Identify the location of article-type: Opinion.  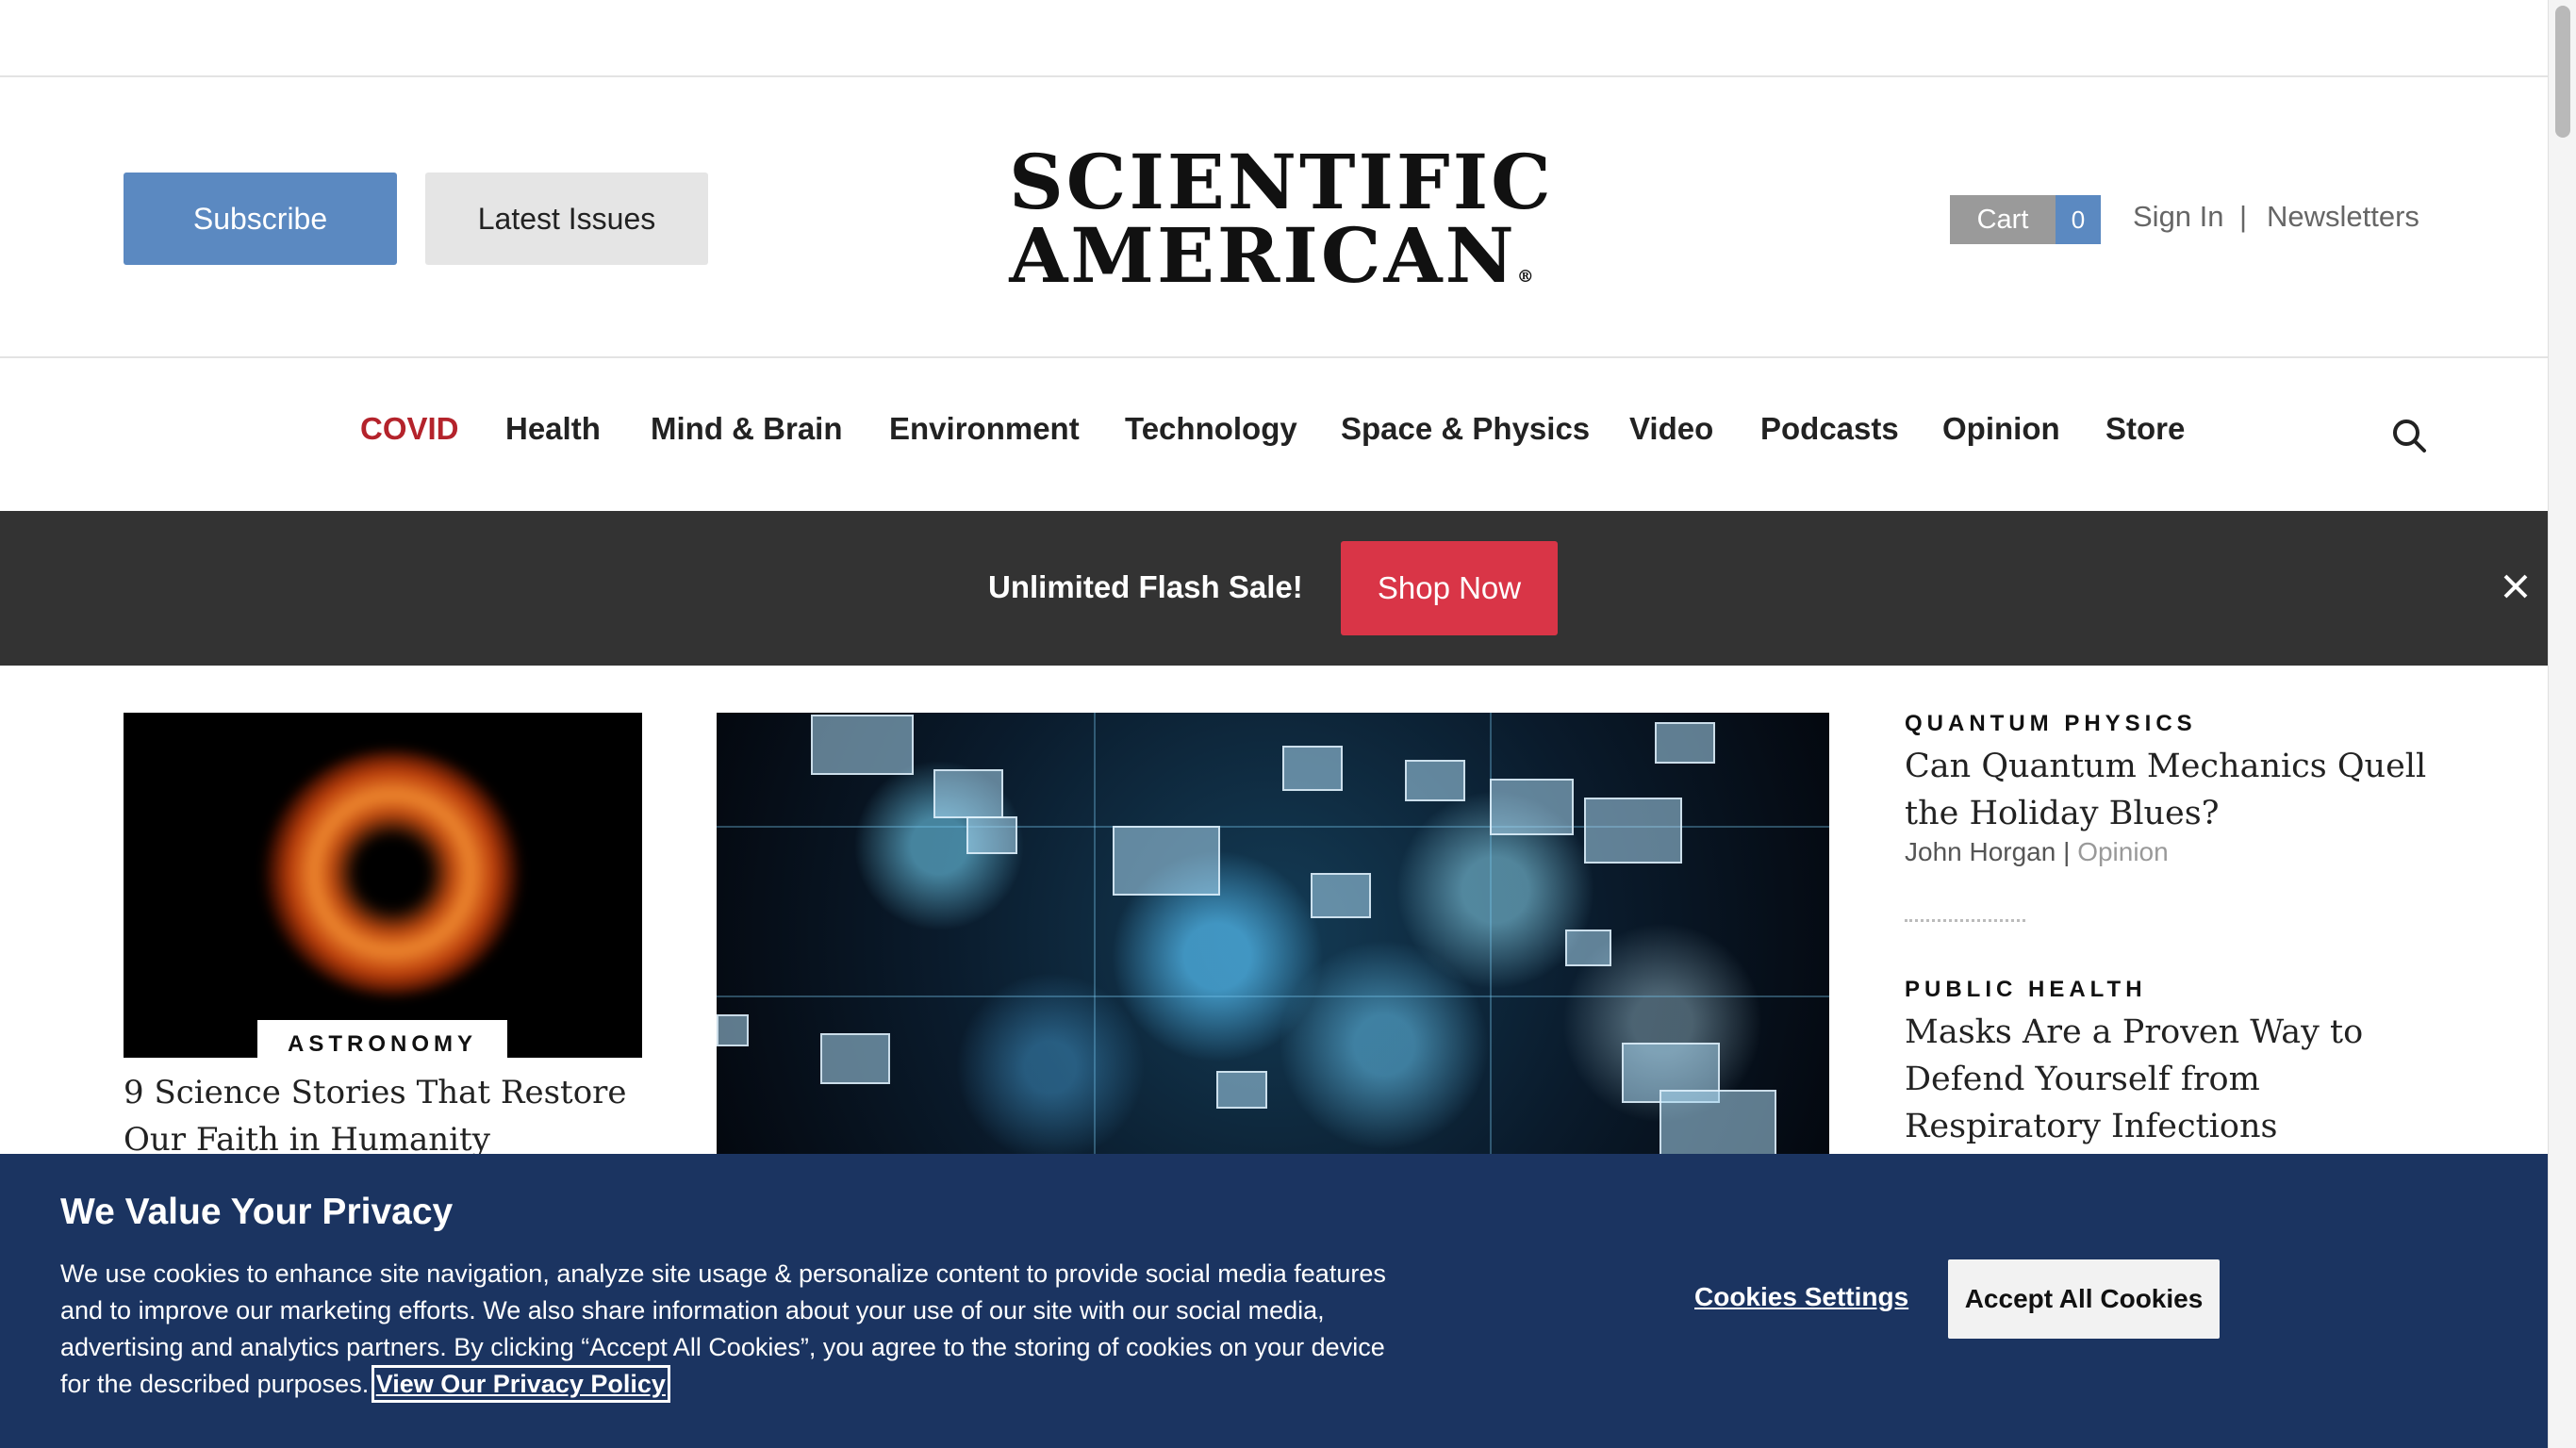
(2123, 851).